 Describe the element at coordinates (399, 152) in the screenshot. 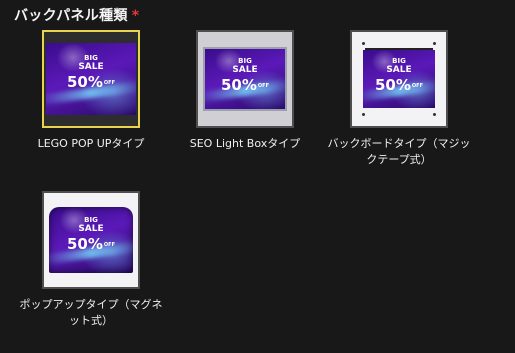

I see `option-label: バックボードタイプ（マジックテープ式）` at that location.